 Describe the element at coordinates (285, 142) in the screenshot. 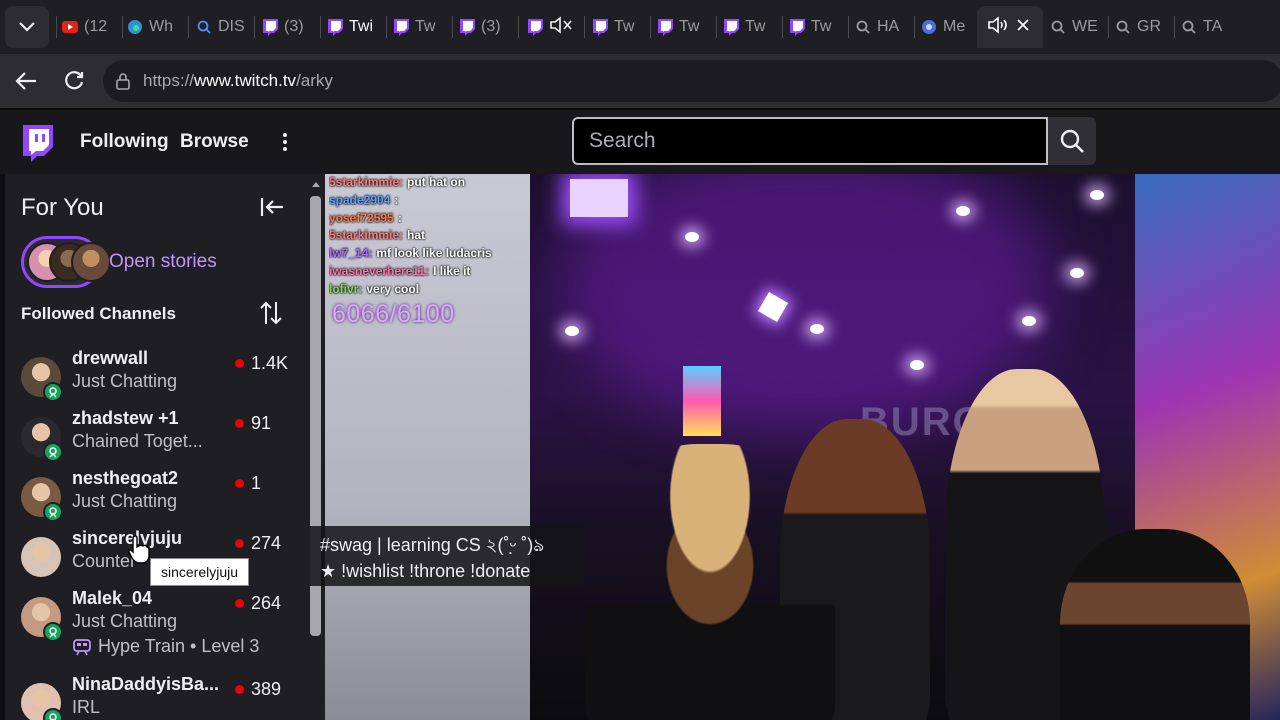

I see `more-menu-button` at that location.